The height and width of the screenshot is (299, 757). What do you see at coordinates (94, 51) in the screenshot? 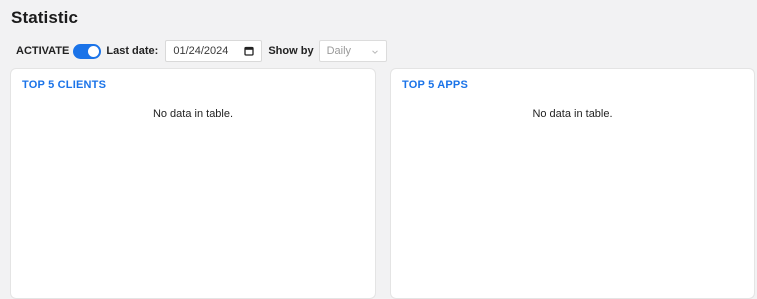
I see `toggle-knob` at bounding box center [94, 51].